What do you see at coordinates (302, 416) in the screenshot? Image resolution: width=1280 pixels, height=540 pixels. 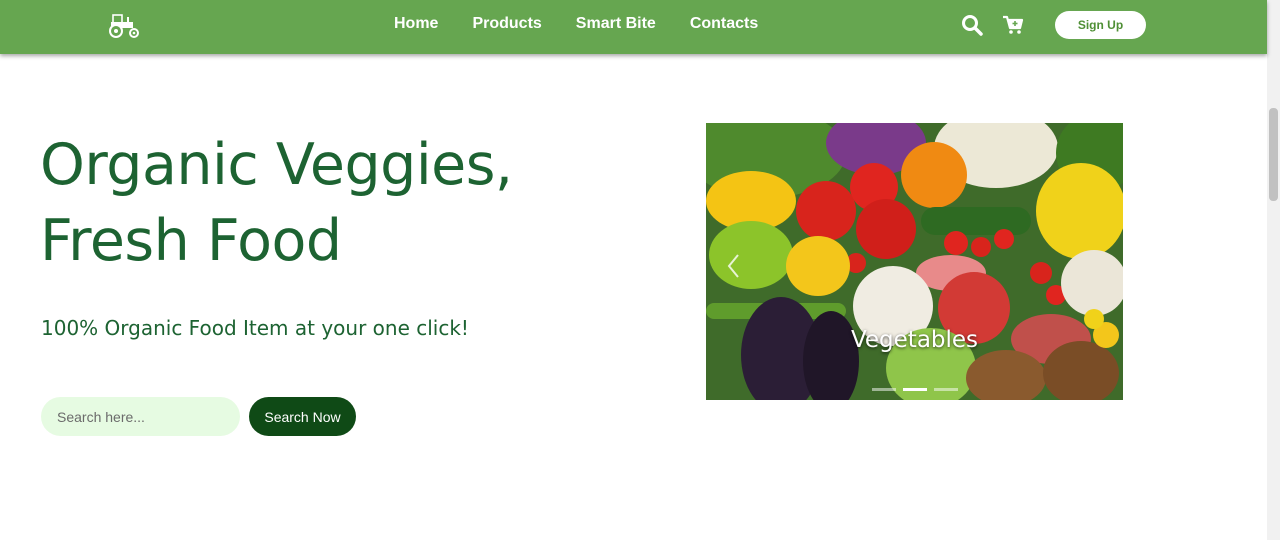 I see `search-now-button: Search Now` at bounding box center [302, 416].